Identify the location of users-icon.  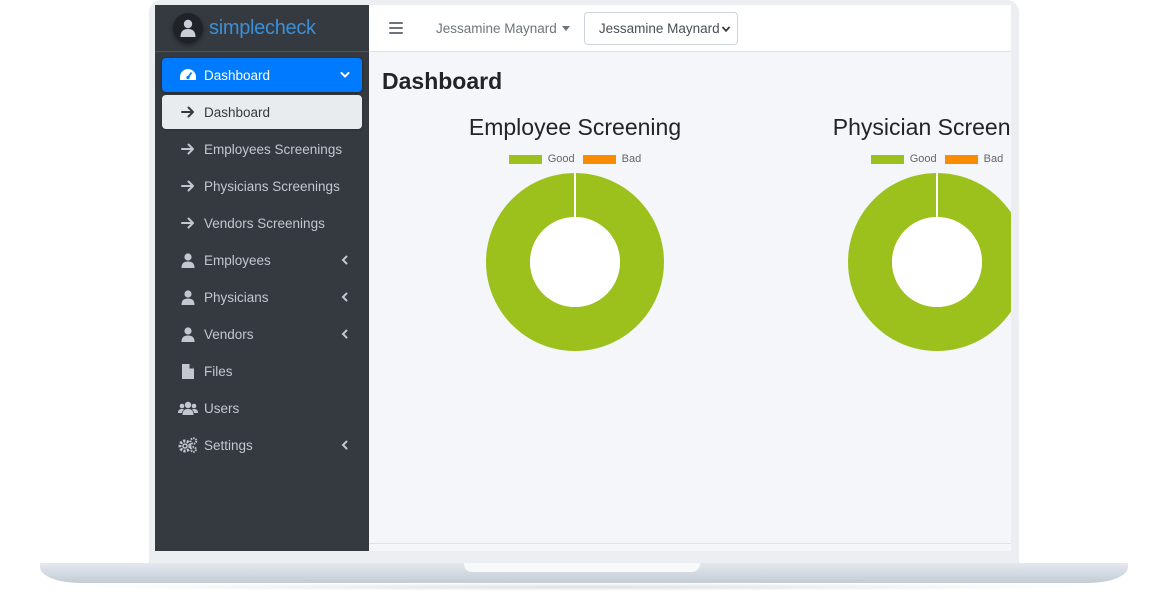
(188, 408).